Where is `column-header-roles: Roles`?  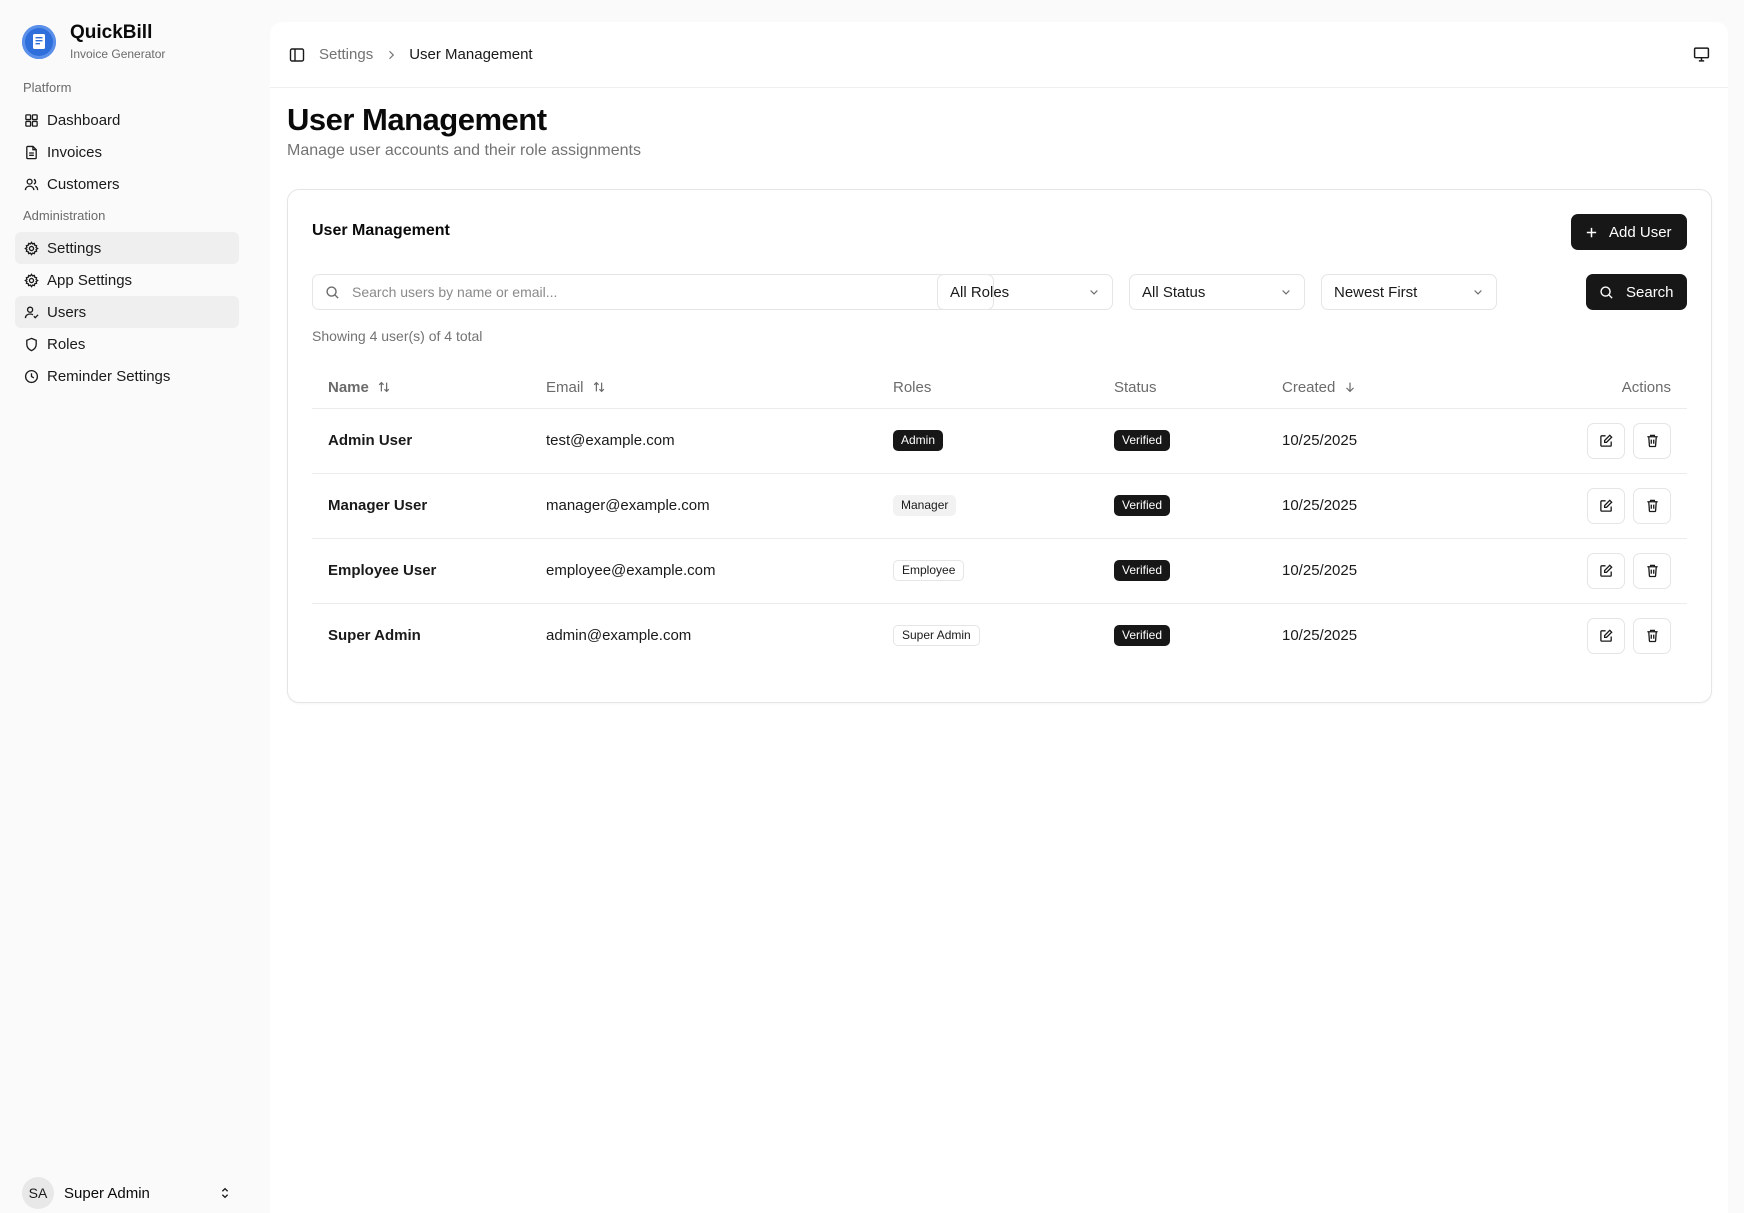 column-header-roles: Roles is located at coordinates (1003, 388).